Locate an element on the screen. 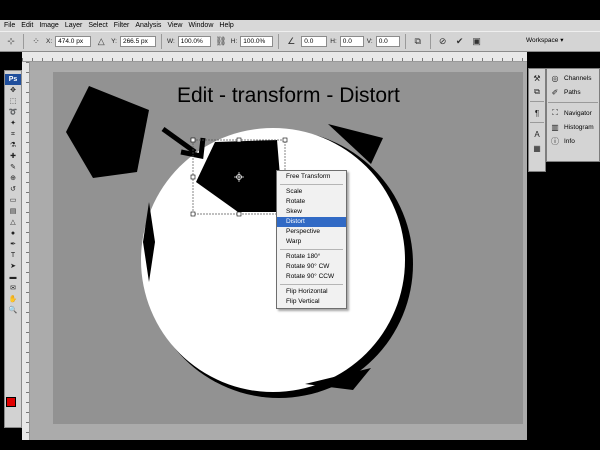  hand-tool-icon: ✋ is located at coordinates (13, 299).